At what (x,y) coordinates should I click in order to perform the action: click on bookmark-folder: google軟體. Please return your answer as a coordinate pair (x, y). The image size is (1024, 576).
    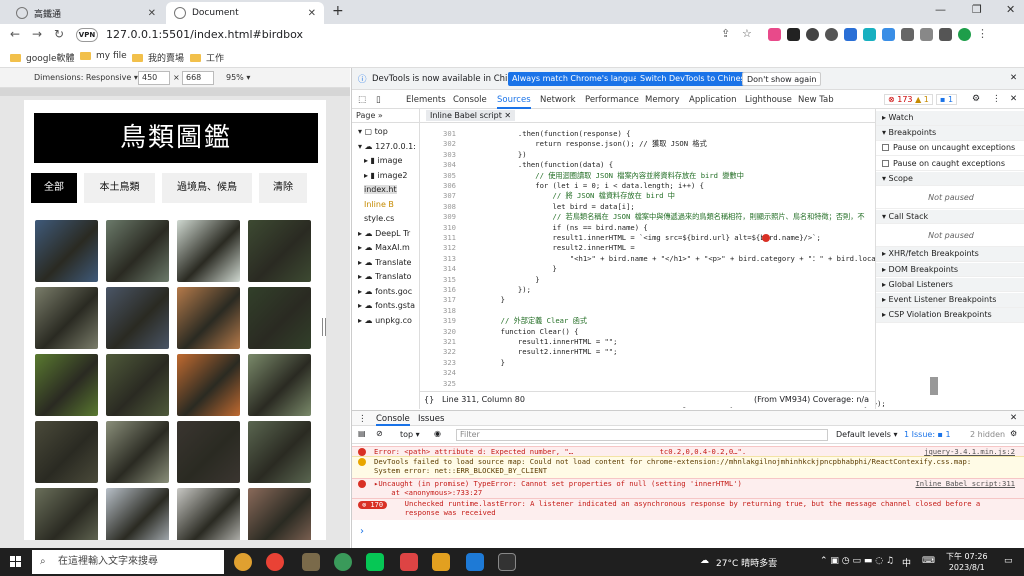
    Looking at the image, I should click on (42, 57).